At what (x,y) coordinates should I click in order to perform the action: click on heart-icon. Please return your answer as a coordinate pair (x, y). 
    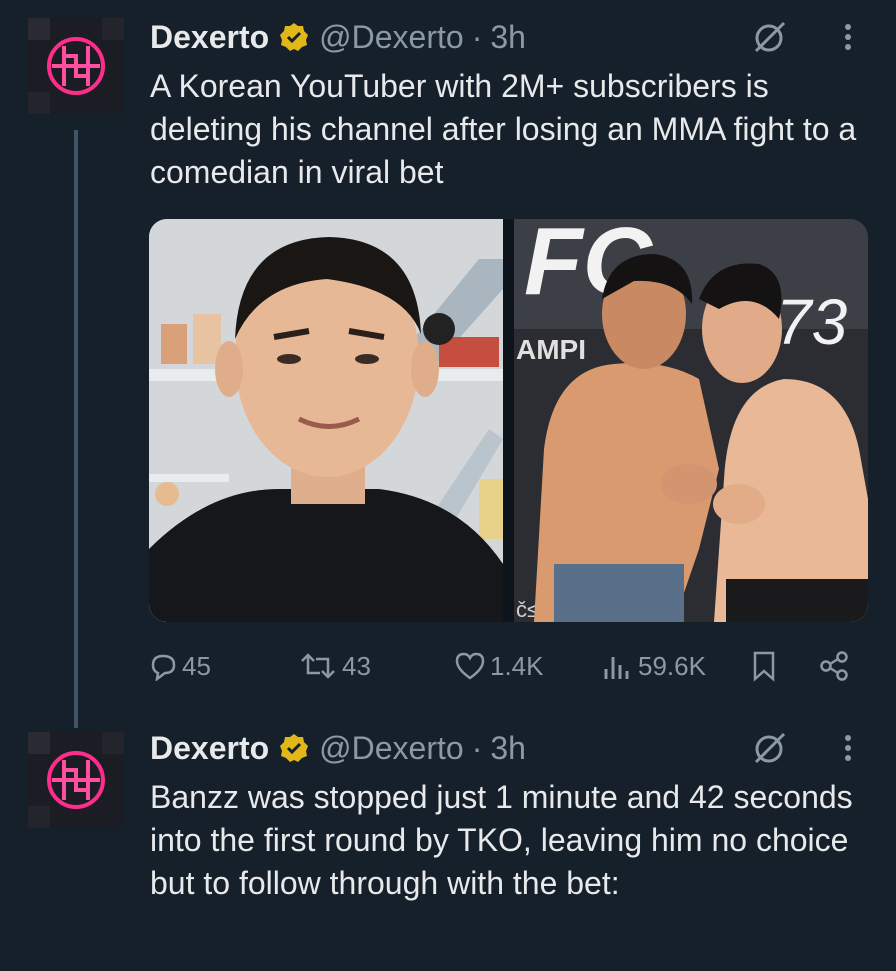
    Looking at the image, I should click on (470, 666).